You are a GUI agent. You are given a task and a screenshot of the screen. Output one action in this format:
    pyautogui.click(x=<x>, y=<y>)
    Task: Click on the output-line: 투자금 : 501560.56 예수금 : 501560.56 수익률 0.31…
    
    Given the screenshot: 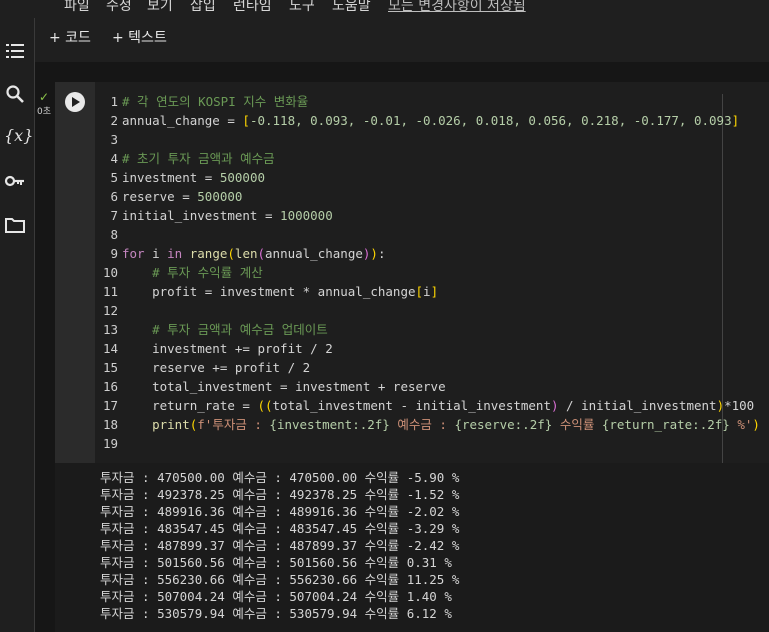 What is the action you would take?
    pyautogui.click(x=276, y=562)
    